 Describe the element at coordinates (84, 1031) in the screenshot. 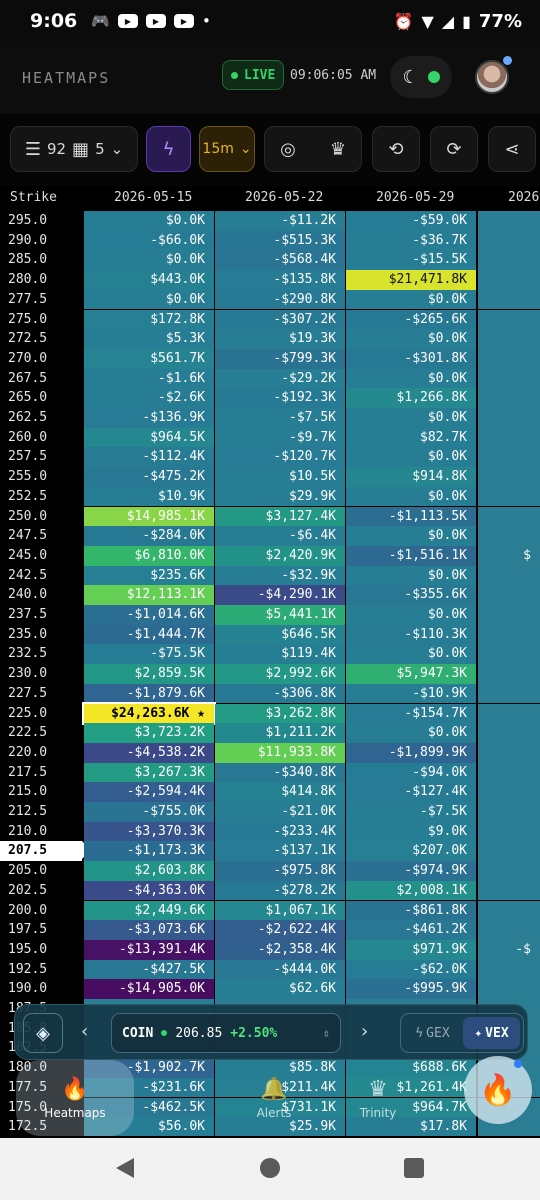

I see `chevron-left-icon: ‹` at that location.